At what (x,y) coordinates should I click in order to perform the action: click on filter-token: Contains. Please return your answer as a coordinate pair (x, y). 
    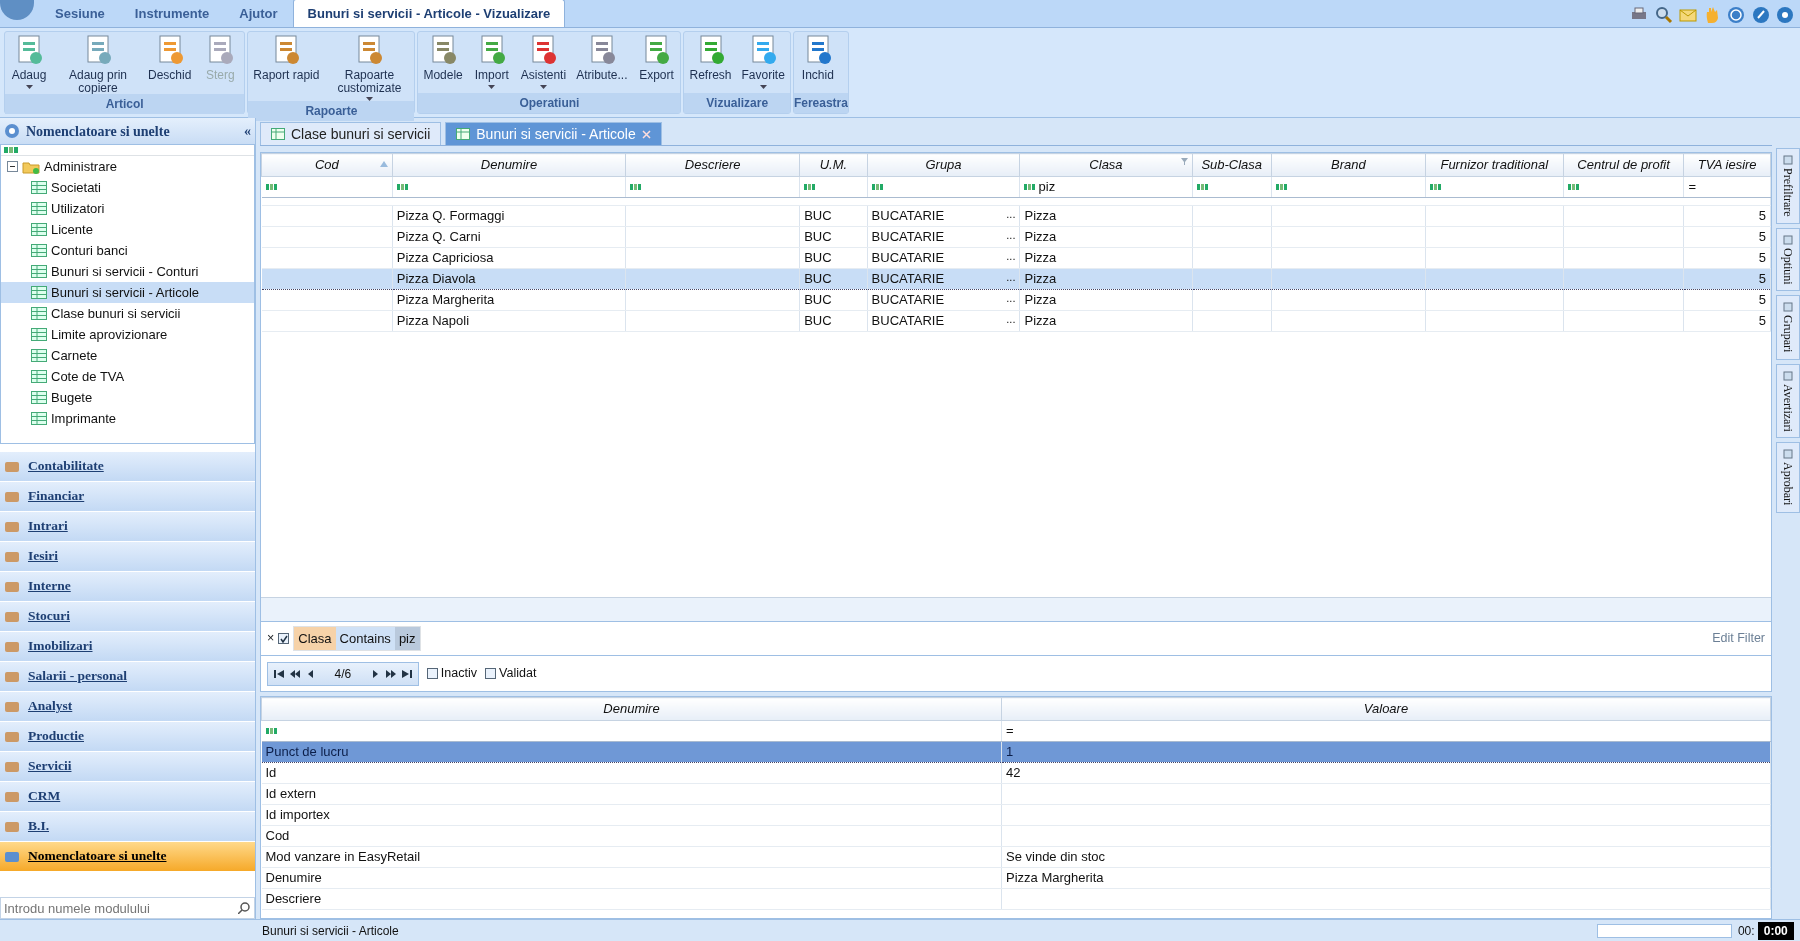
    Looking at the image, I should click on (365, 638).